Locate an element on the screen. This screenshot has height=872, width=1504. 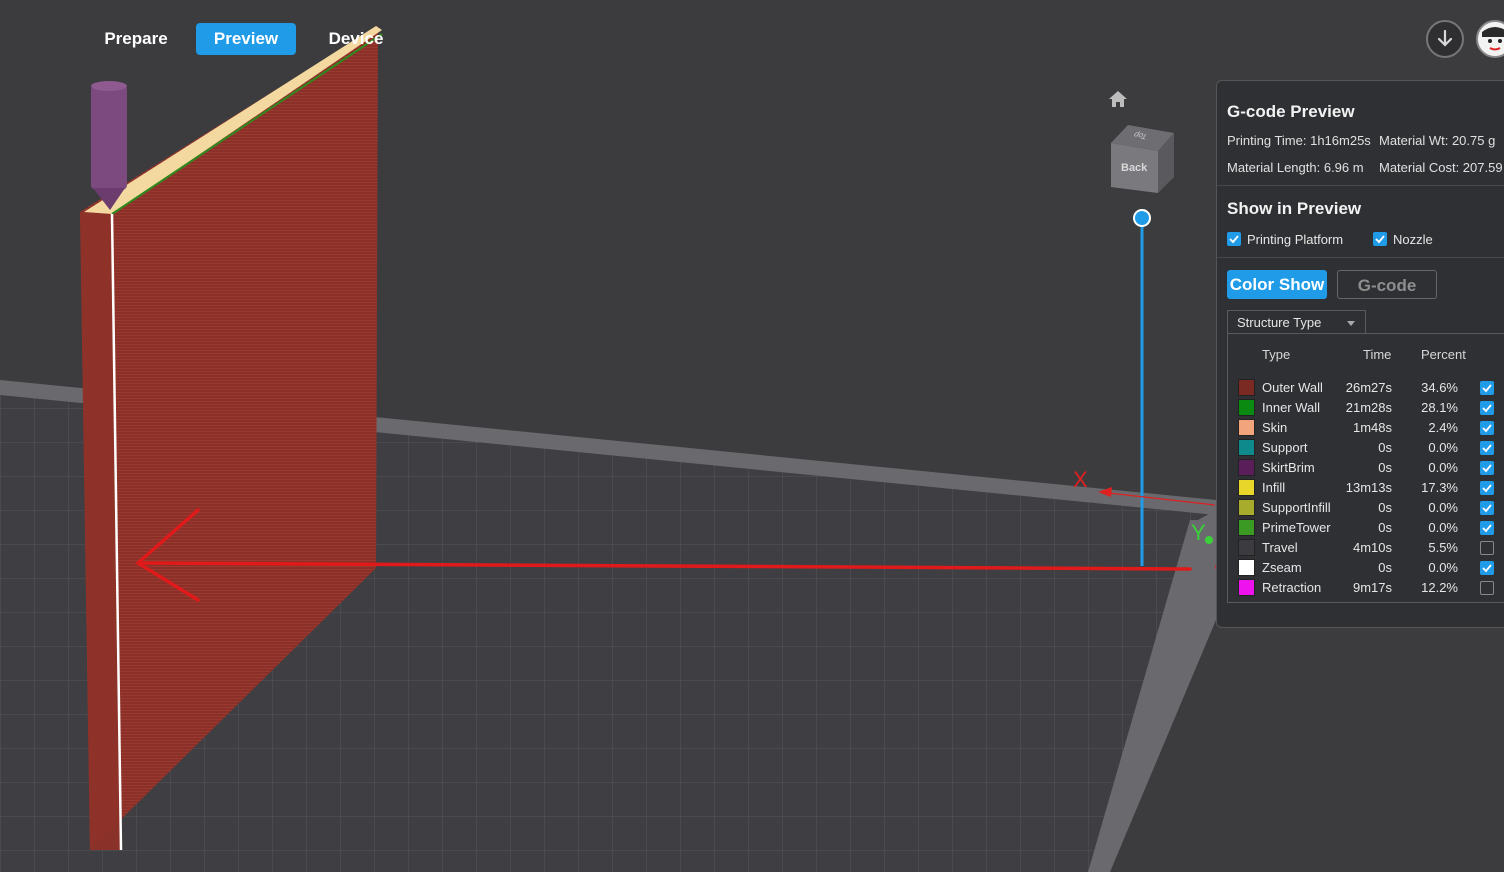
gcode-preview-title: G-code Preview is located at coordinates (1291, 111).